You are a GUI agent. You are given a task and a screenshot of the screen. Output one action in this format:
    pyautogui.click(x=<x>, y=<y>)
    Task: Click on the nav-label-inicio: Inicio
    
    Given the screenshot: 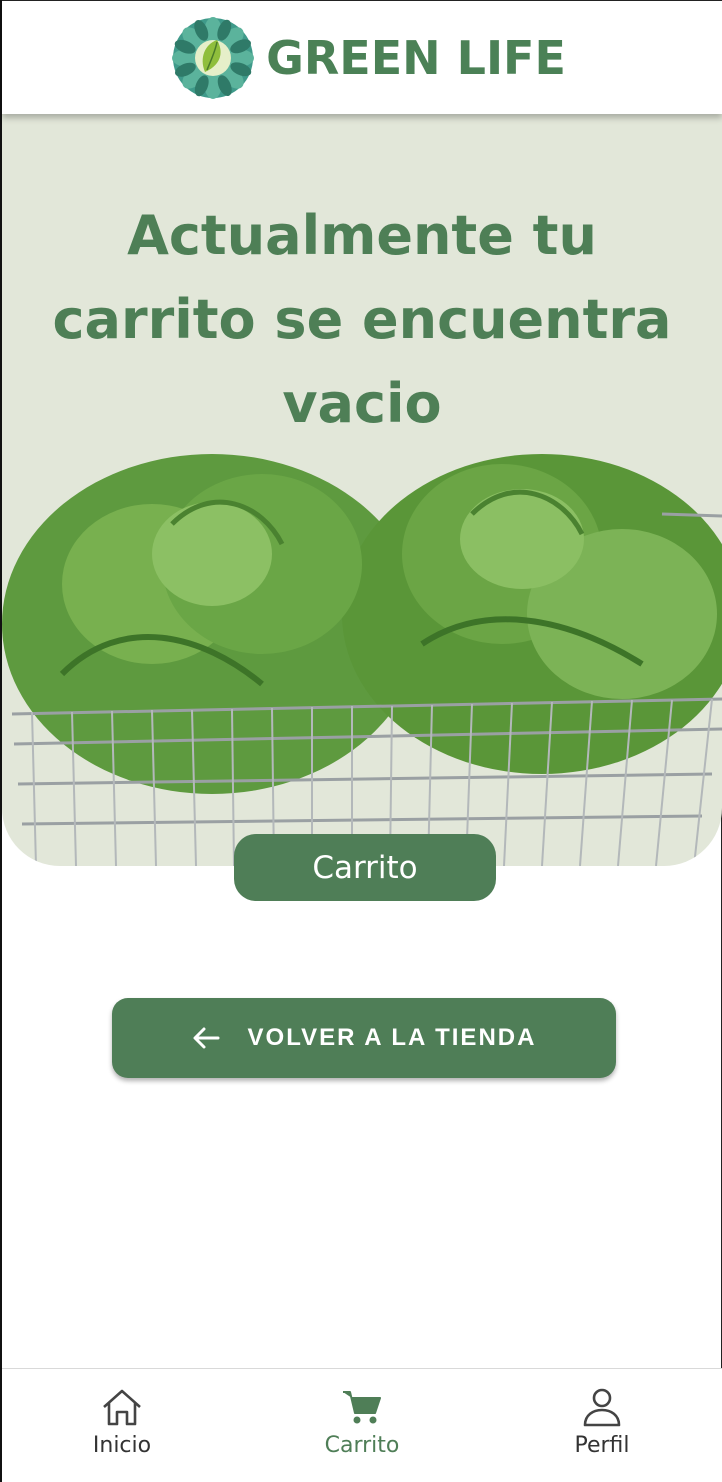 What is the action you would take?
    pyautogui.click(x=122, y=1445)
    